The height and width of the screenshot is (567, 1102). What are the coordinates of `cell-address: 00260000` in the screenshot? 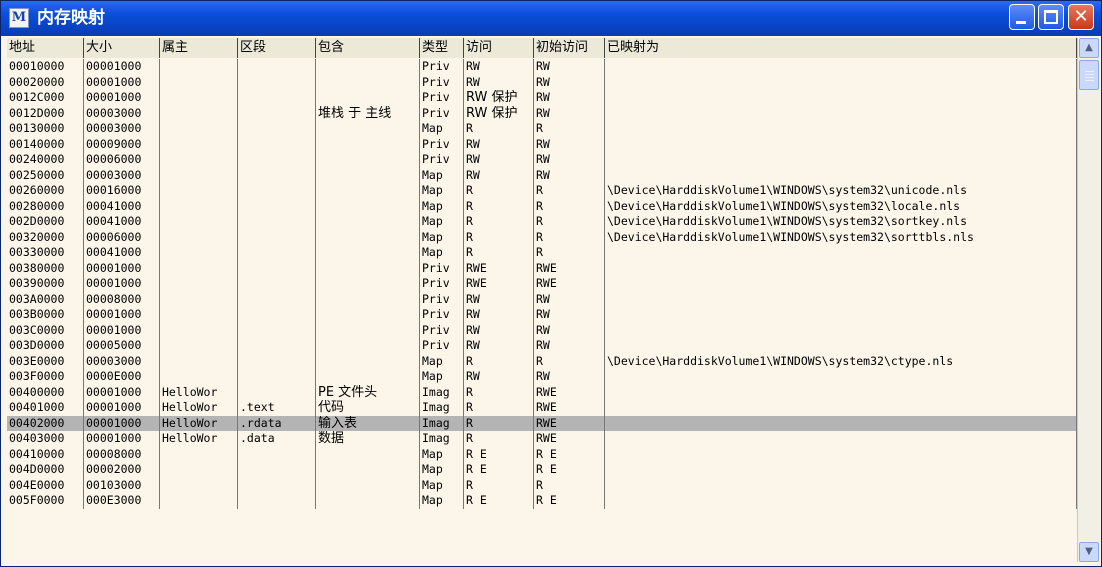 It's located at (45, 191).